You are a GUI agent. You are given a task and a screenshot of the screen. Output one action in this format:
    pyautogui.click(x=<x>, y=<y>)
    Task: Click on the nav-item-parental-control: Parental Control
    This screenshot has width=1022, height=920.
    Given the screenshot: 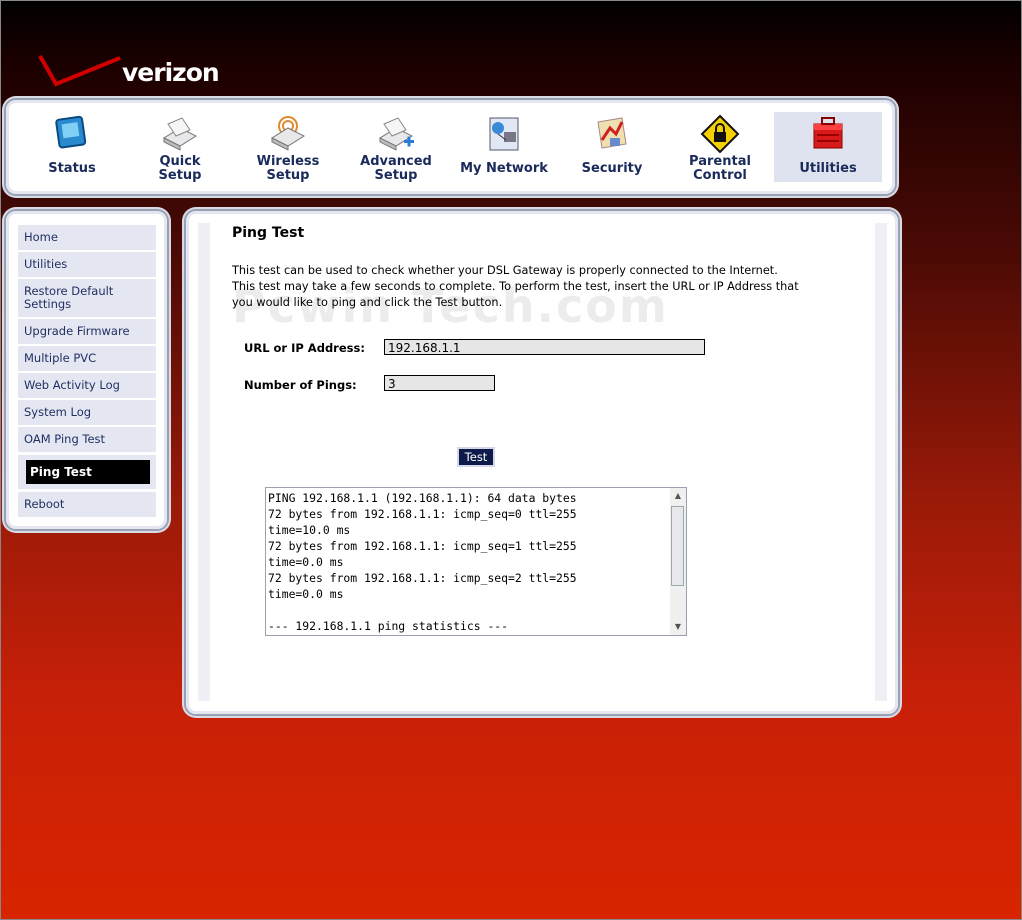 What is the action you would take?
    pyautogui.click(x=720, y=147)
    